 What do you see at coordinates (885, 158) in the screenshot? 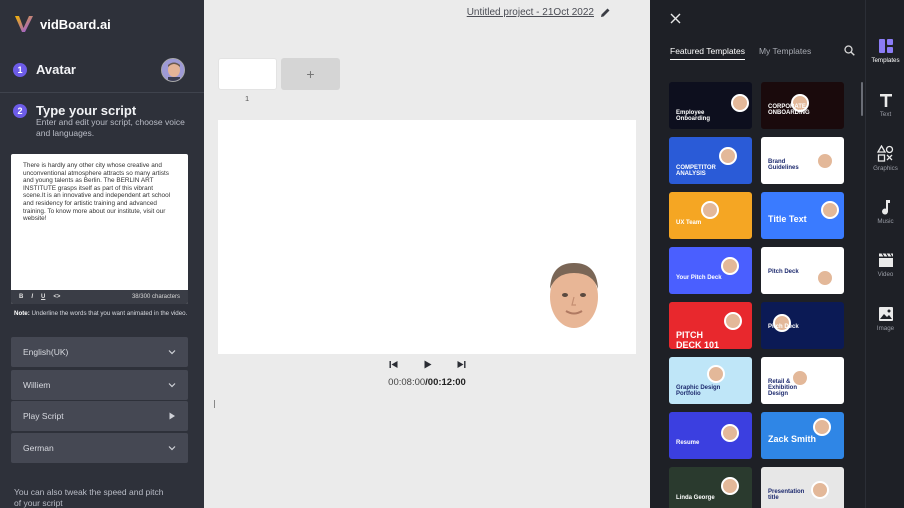
I see `sidebar-item-graphics: Graphics` at bounding box center [885, 158].